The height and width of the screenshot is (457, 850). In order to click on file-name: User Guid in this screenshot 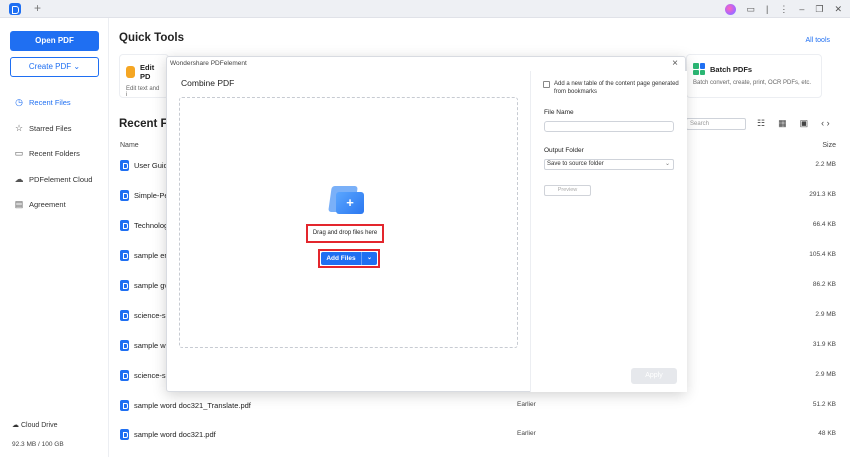, I will do `click(151, 165)`.